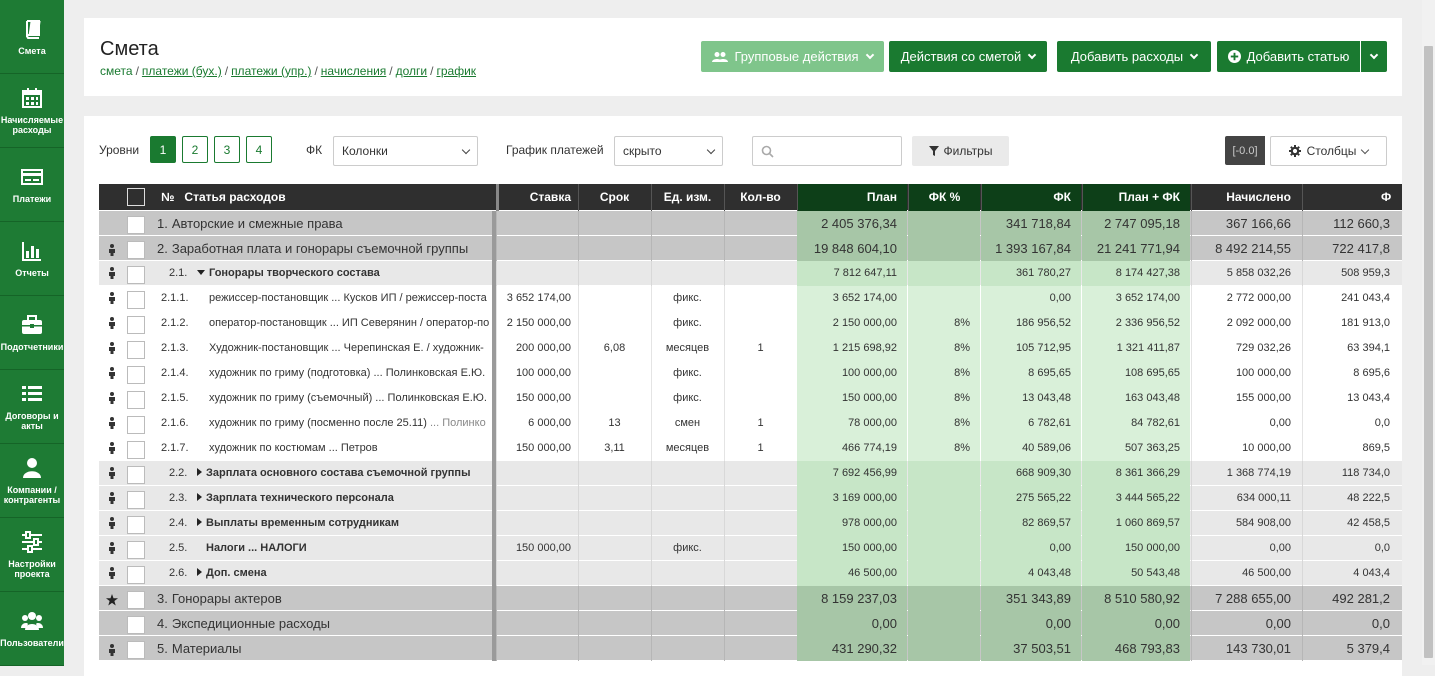 Image resolution: width=1435 pixels, height=676 pixels. What do you see at coordinates (412, 71) in the screenshot?
I see `breadcrumb-link-debts: долги` at bounding box center [412, 71].